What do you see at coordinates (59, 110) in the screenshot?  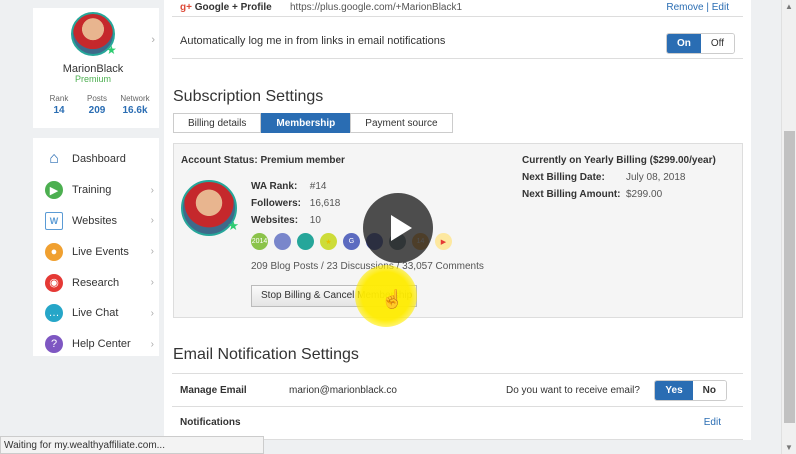 I see `stat-value: 14` at bounding box center [59, 110].